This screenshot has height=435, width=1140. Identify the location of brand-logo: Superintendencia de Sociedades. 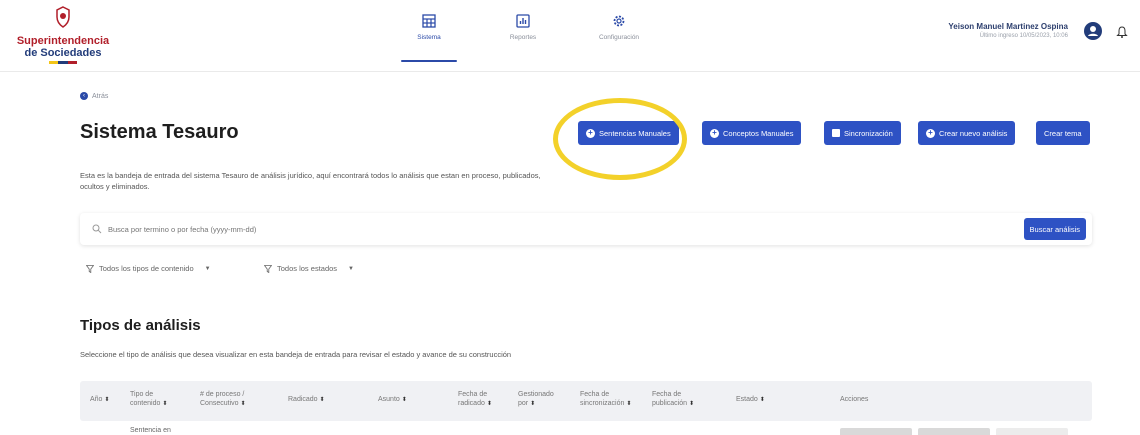
(63, 35).